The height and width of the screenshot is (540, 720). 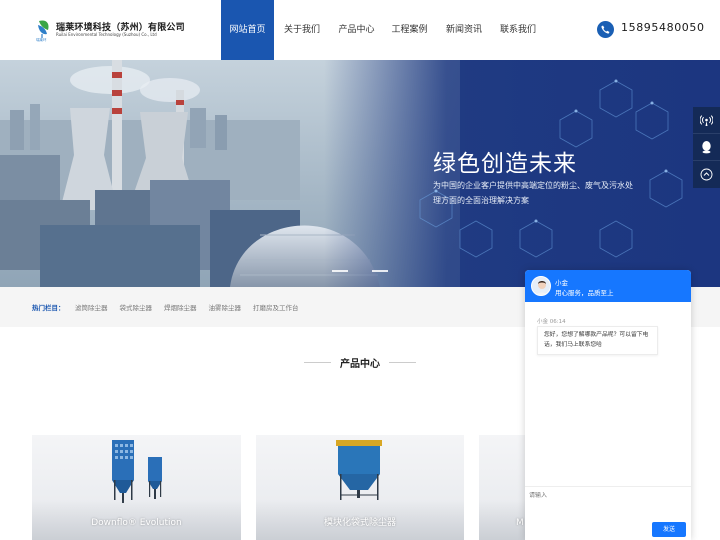 I want to click on side-signal-button, so click(x=706, y=120).